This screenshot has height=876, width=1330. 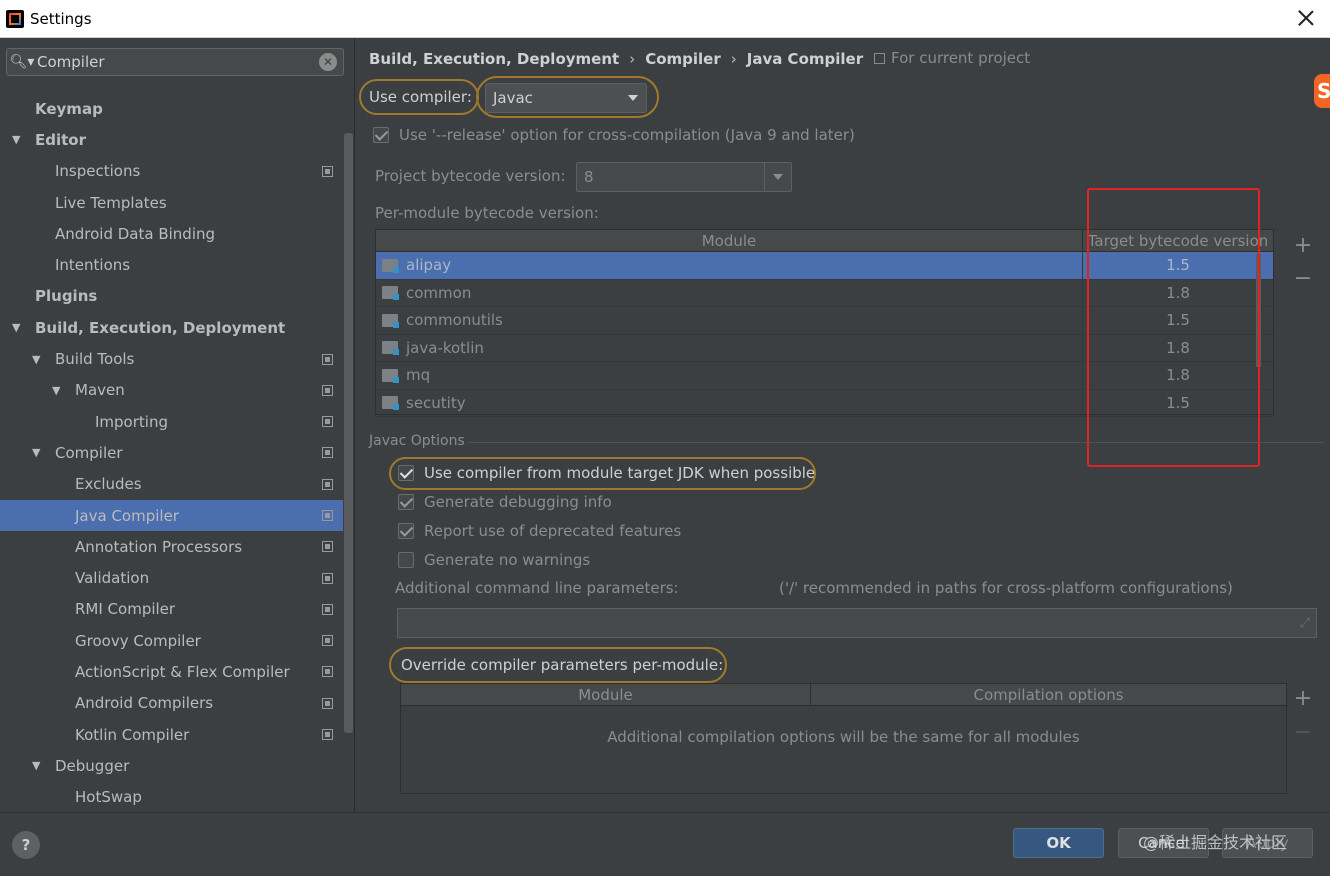 What do you see at coordinates (93, 265) in the screenshot?
I see `sidebar-item-label: Intentions` at bounding box center [93, 265].